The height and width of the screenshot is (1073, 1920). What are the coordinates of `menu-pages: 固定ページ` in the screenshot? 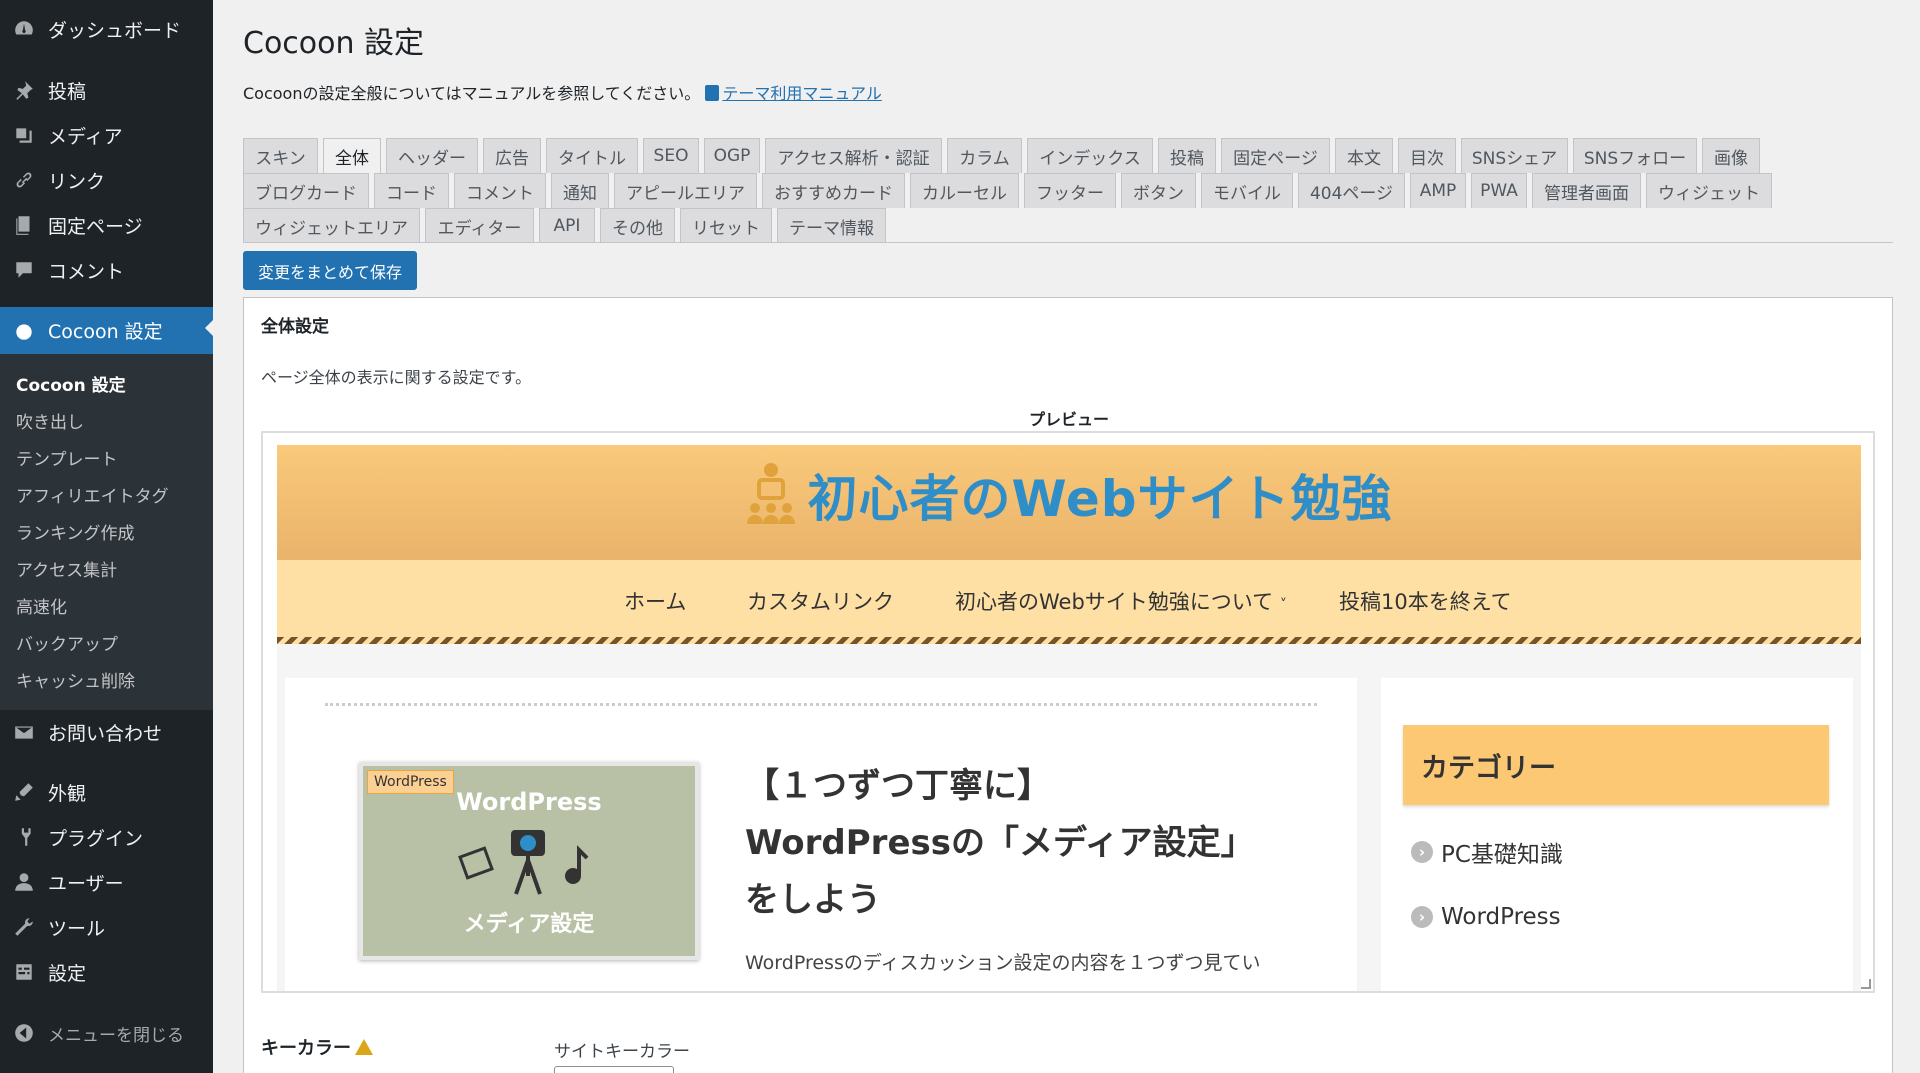 It's located at (106, 225).